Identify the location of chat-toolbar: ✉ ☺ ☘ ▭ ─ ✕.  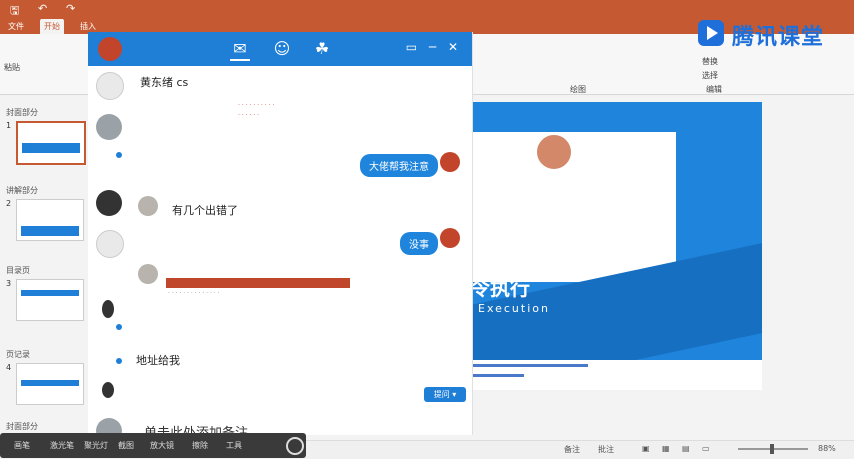
(280, 49).